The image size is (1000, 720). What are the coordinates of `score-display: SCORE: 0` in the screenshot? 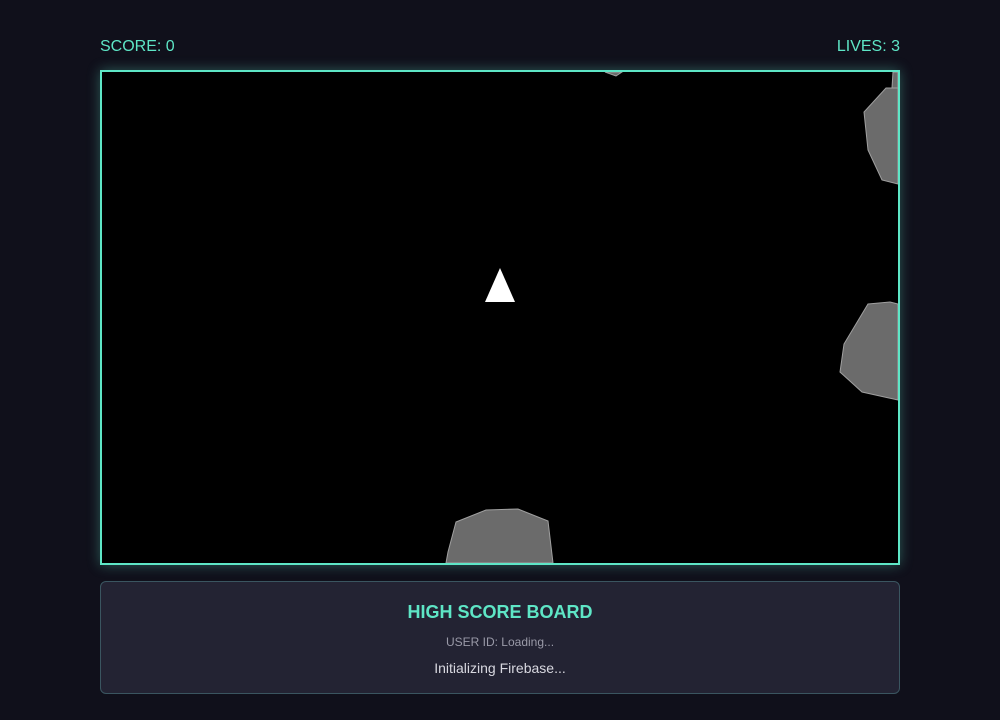 It's located at (137, 46).